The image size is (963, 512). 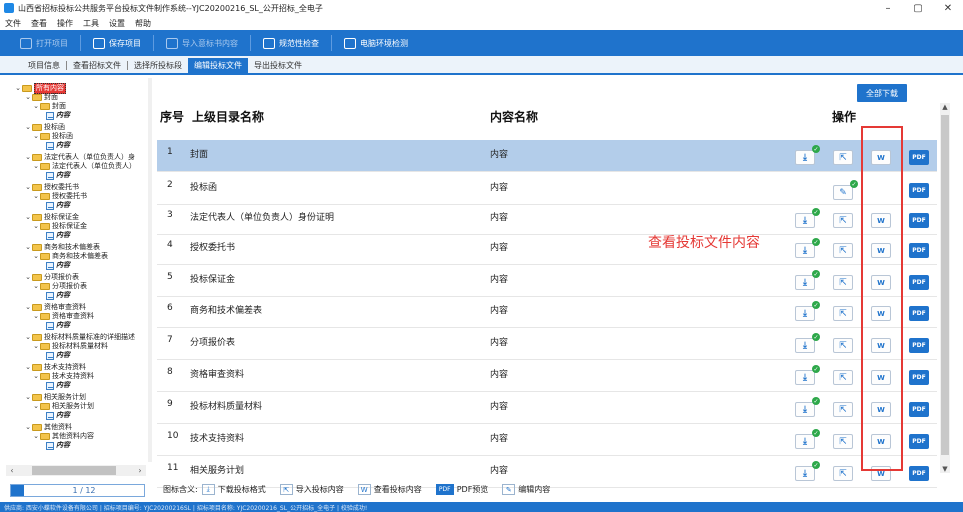 I want to click on menu-item: 查看, so click(x=39, y=23).